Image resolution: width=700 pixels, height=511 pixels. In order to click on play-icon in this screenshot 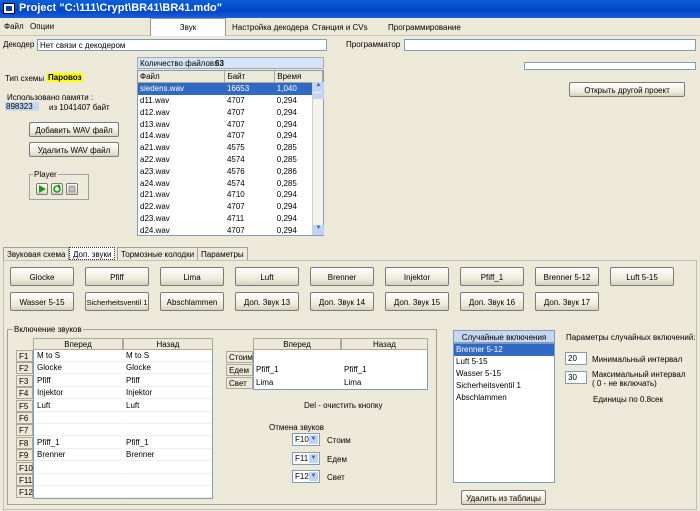, I will do `click(42, 189)`.